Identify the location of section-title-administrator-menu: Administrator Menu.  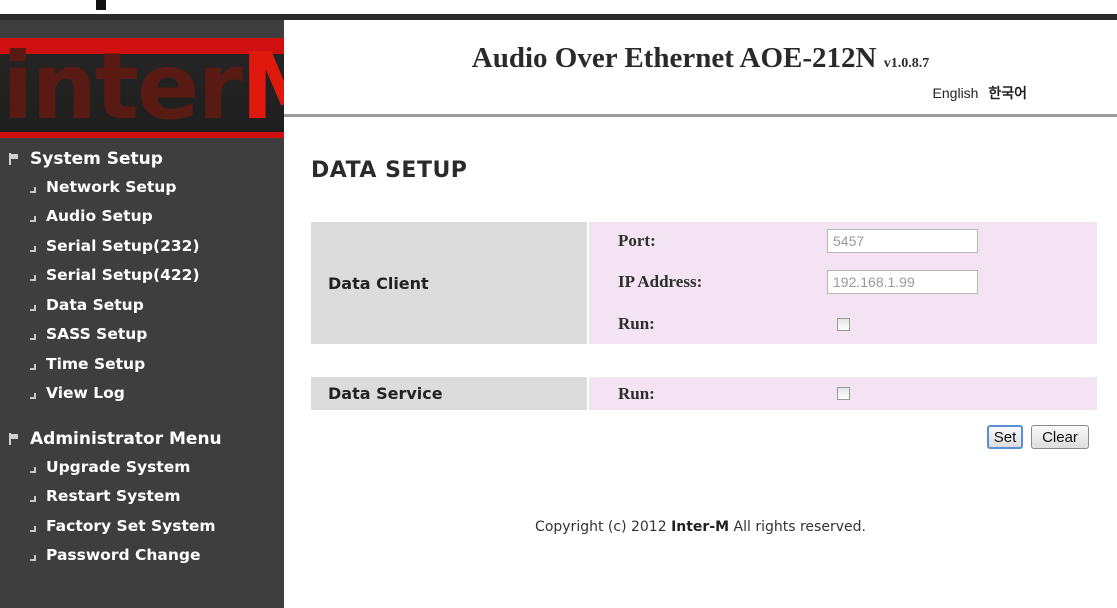
(142, 439).